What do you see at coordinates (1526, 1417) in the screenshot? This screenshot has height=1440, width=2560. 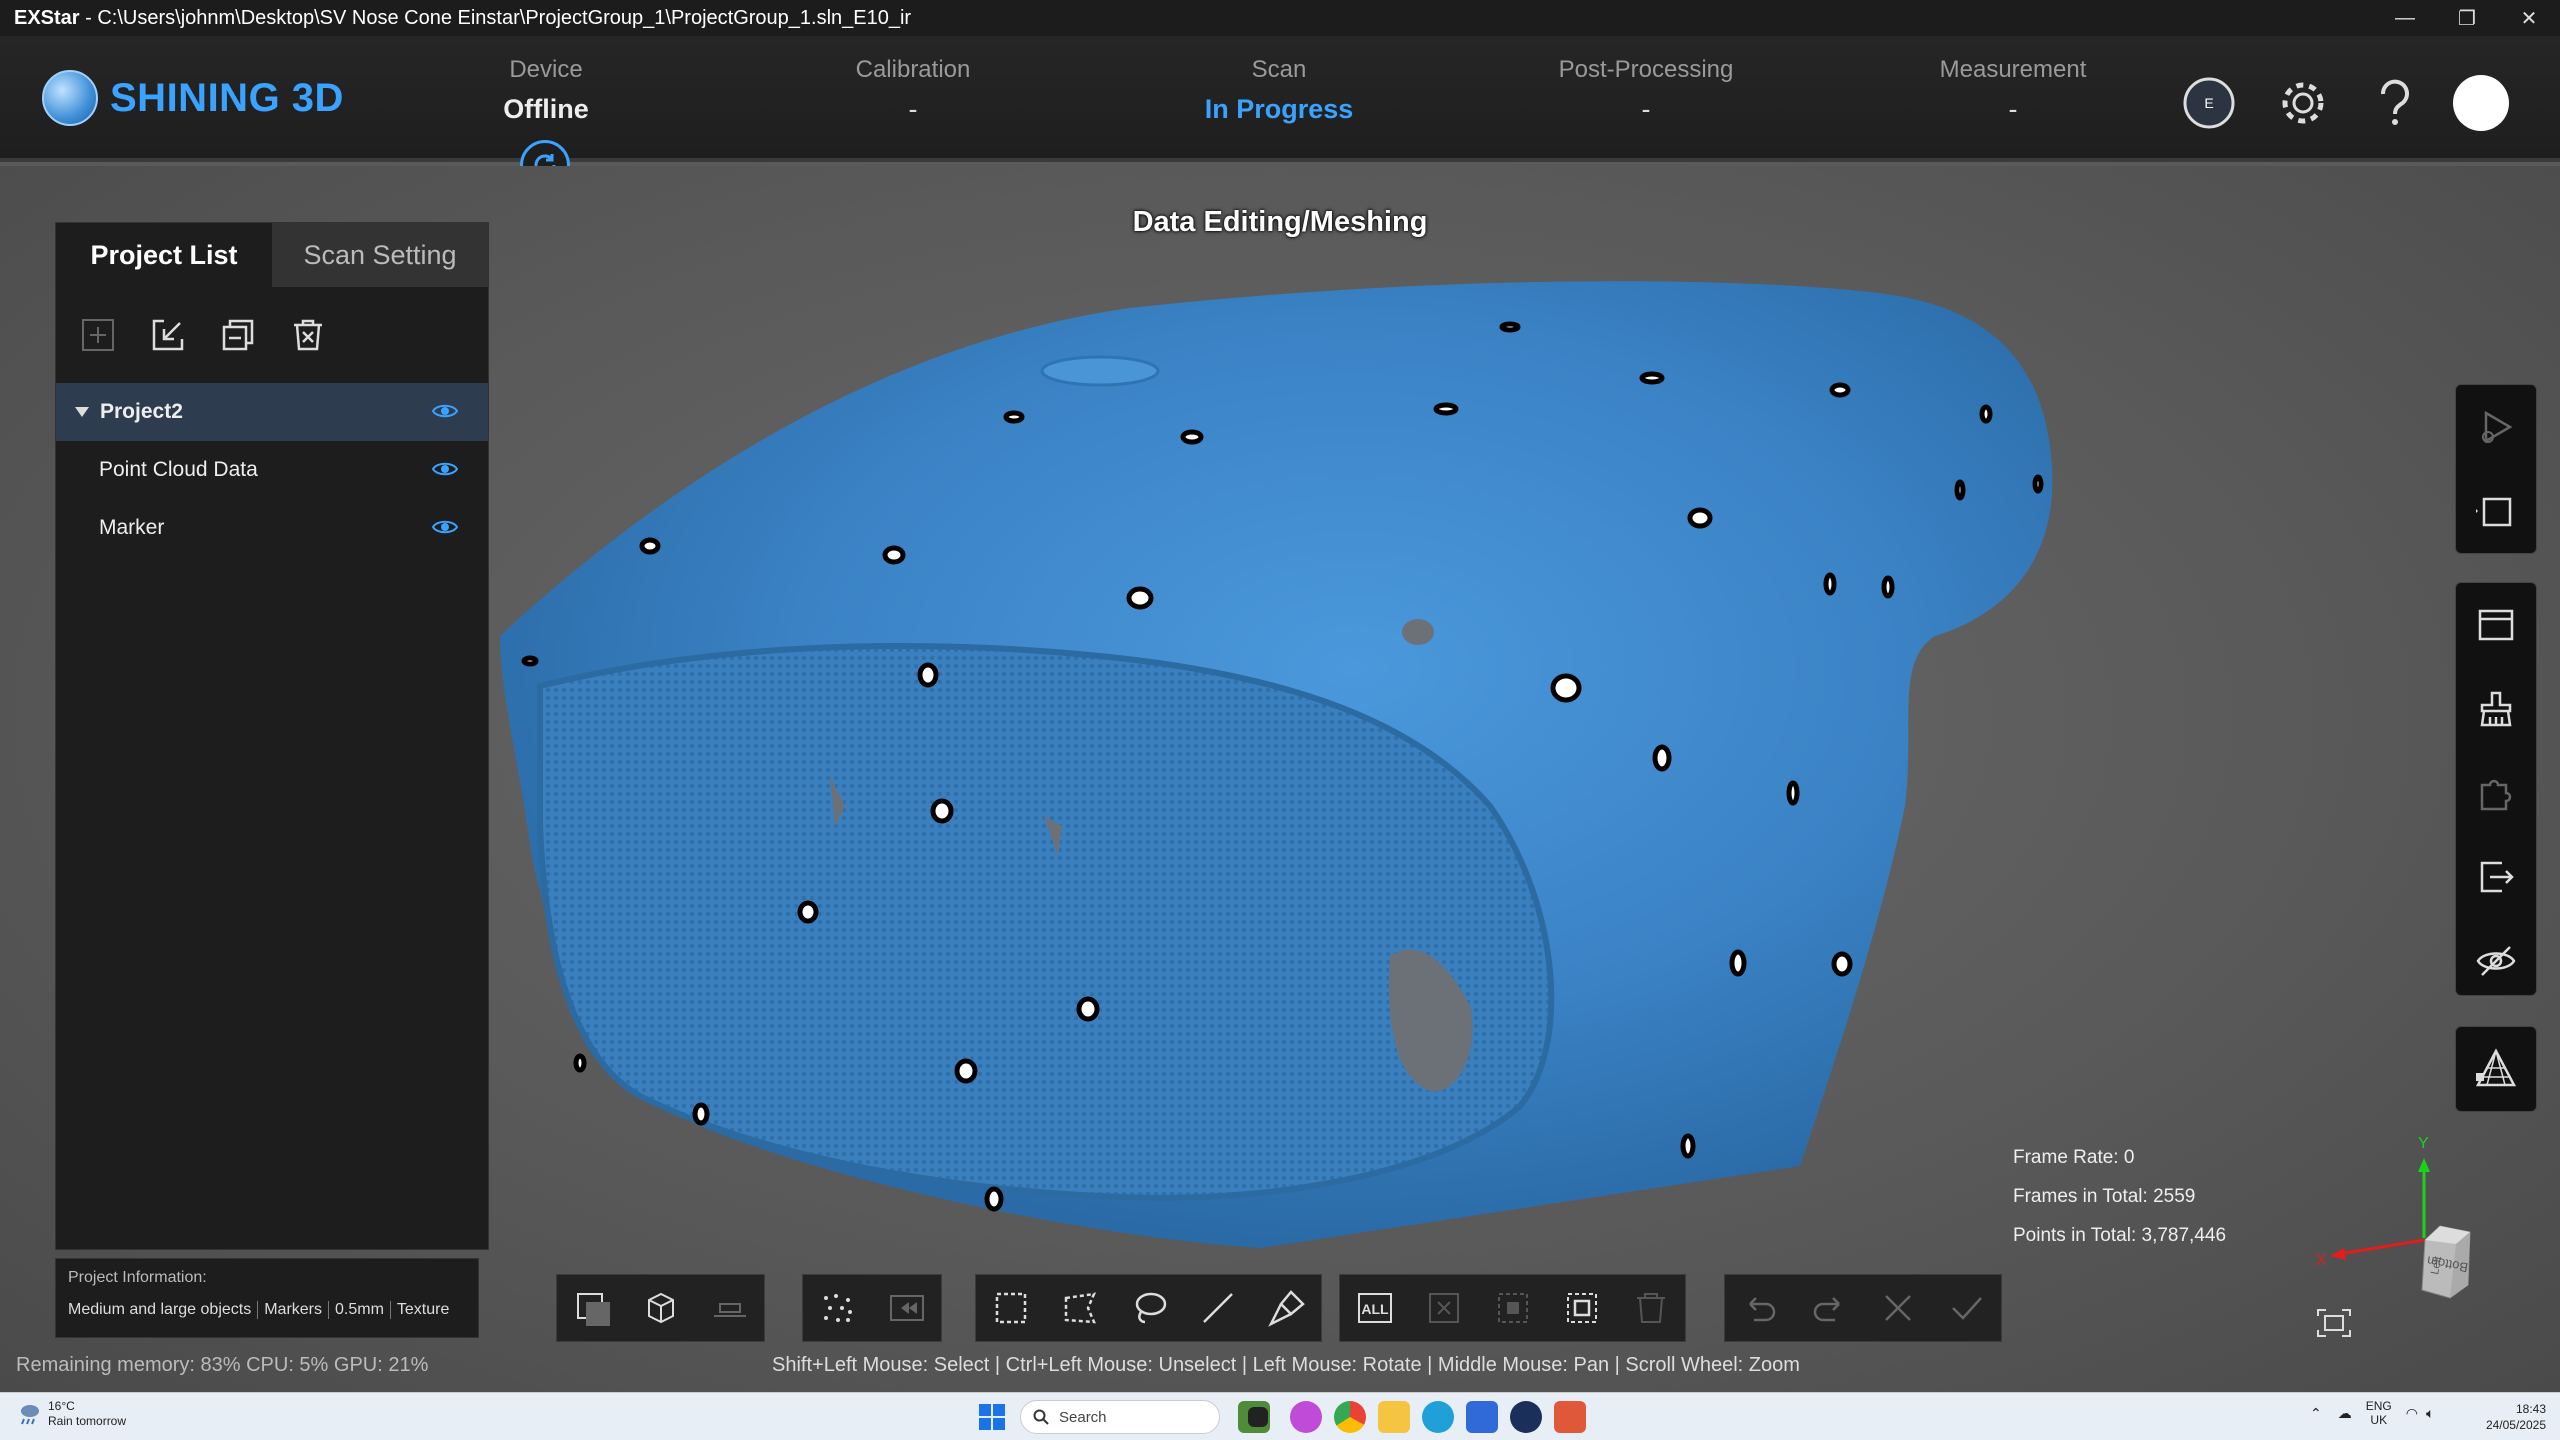 I see `exstar-app-icon` at bounding box center [1526, 1417].